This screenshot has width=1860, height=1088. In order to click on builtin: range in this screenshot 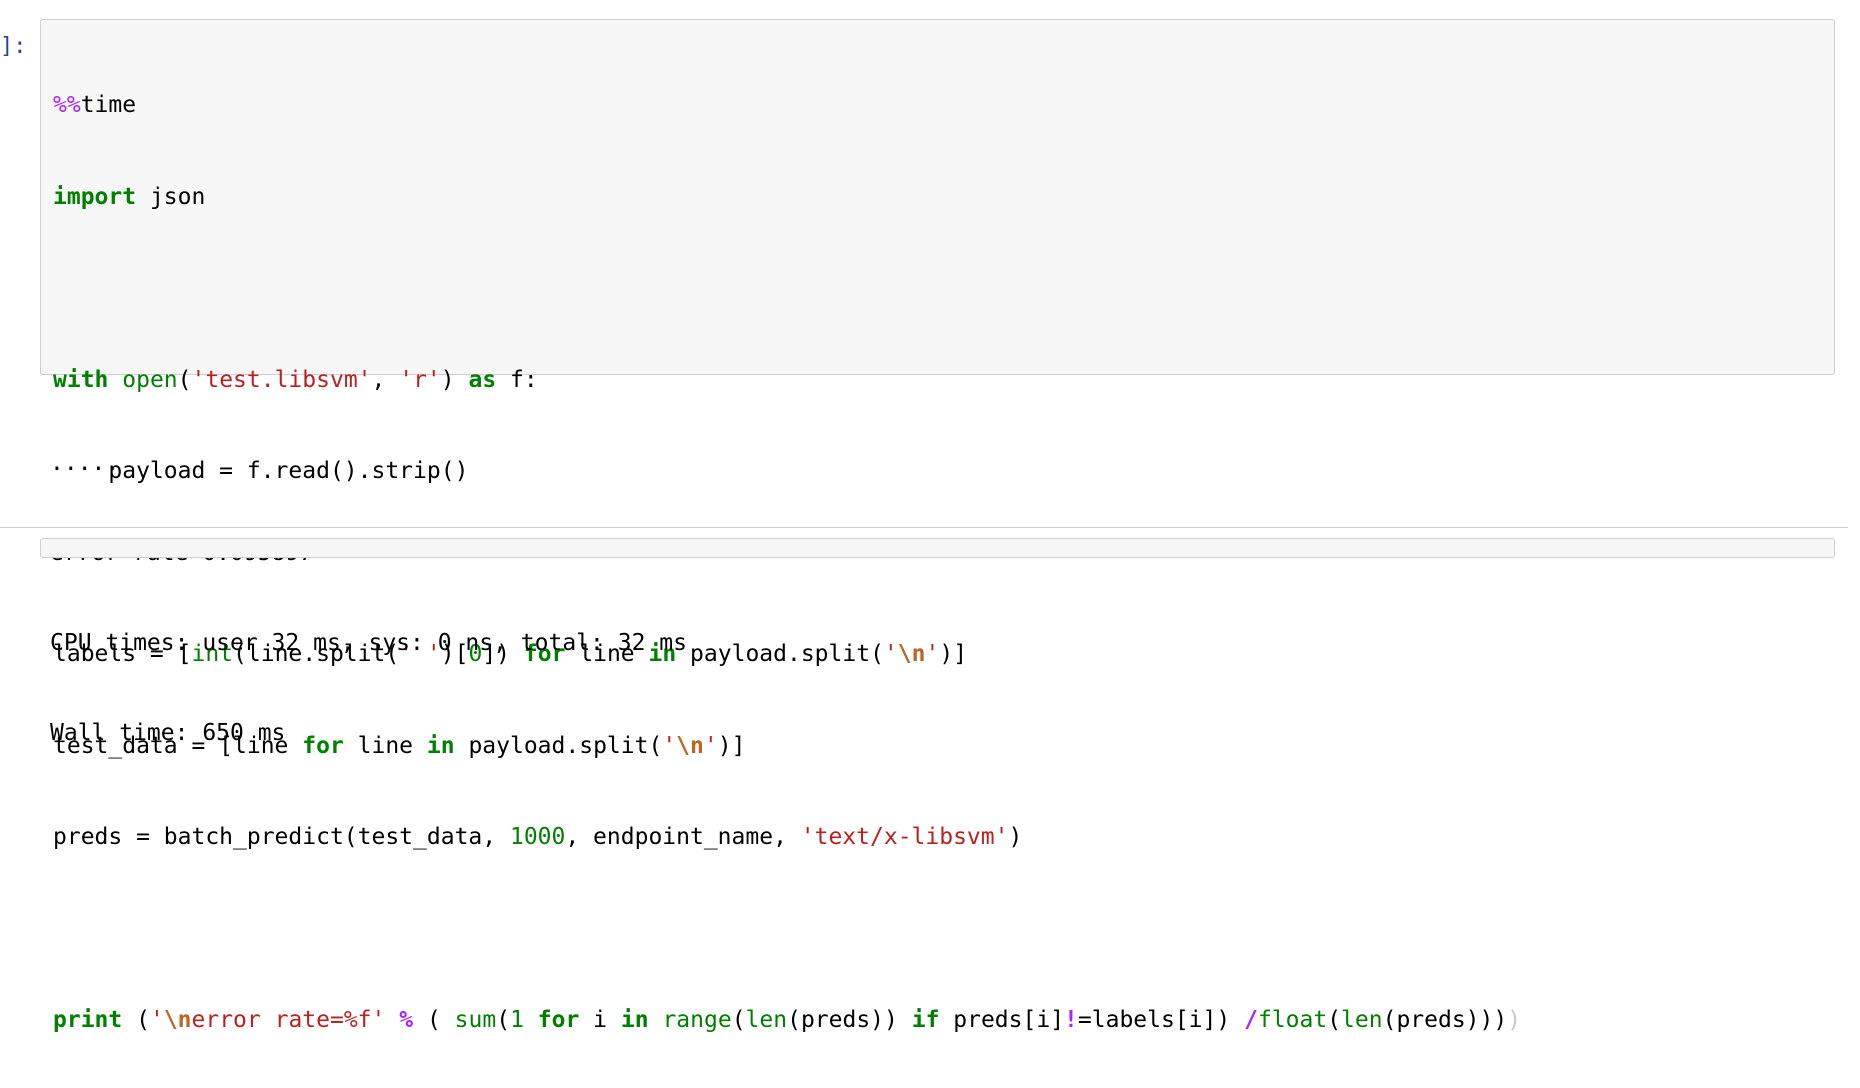, I will do `click(697, 1020)`.